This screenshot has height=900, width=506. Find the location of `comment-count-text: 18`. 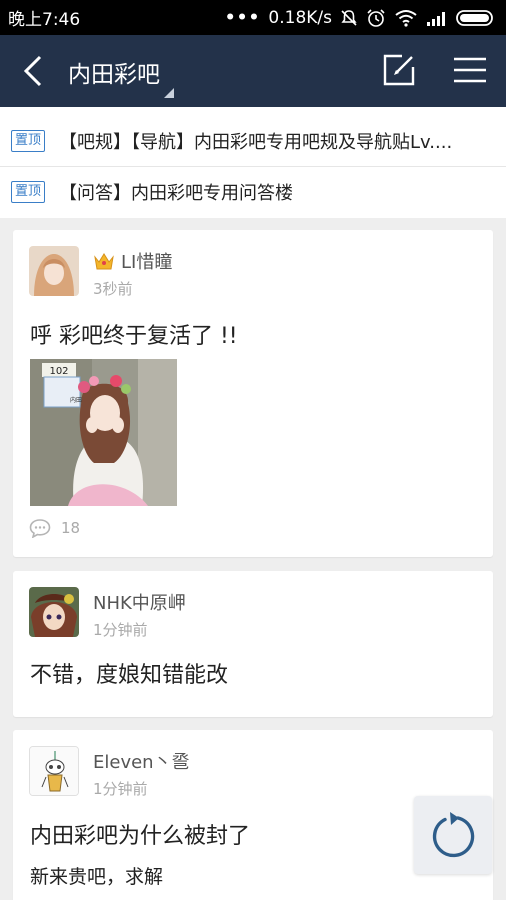

comment-count-text: 18 is located at coordinates (71, 528).